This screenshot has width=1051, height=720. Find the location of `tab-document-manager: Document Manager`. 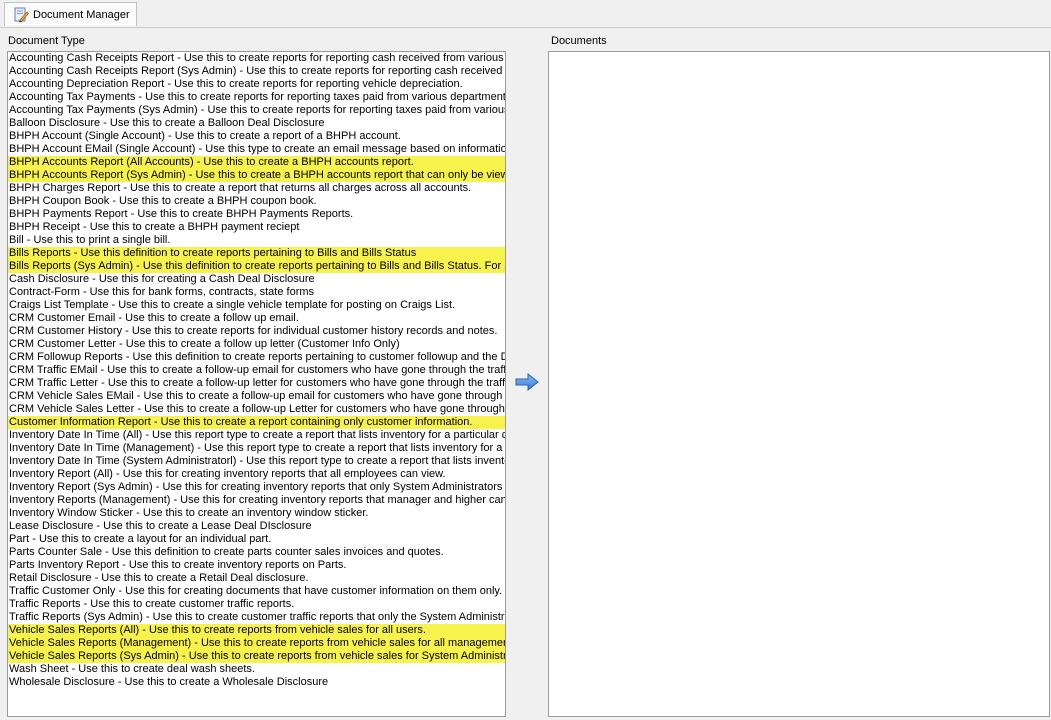

tab-document-manager: Document Manager is located at coordinates (70, 14).